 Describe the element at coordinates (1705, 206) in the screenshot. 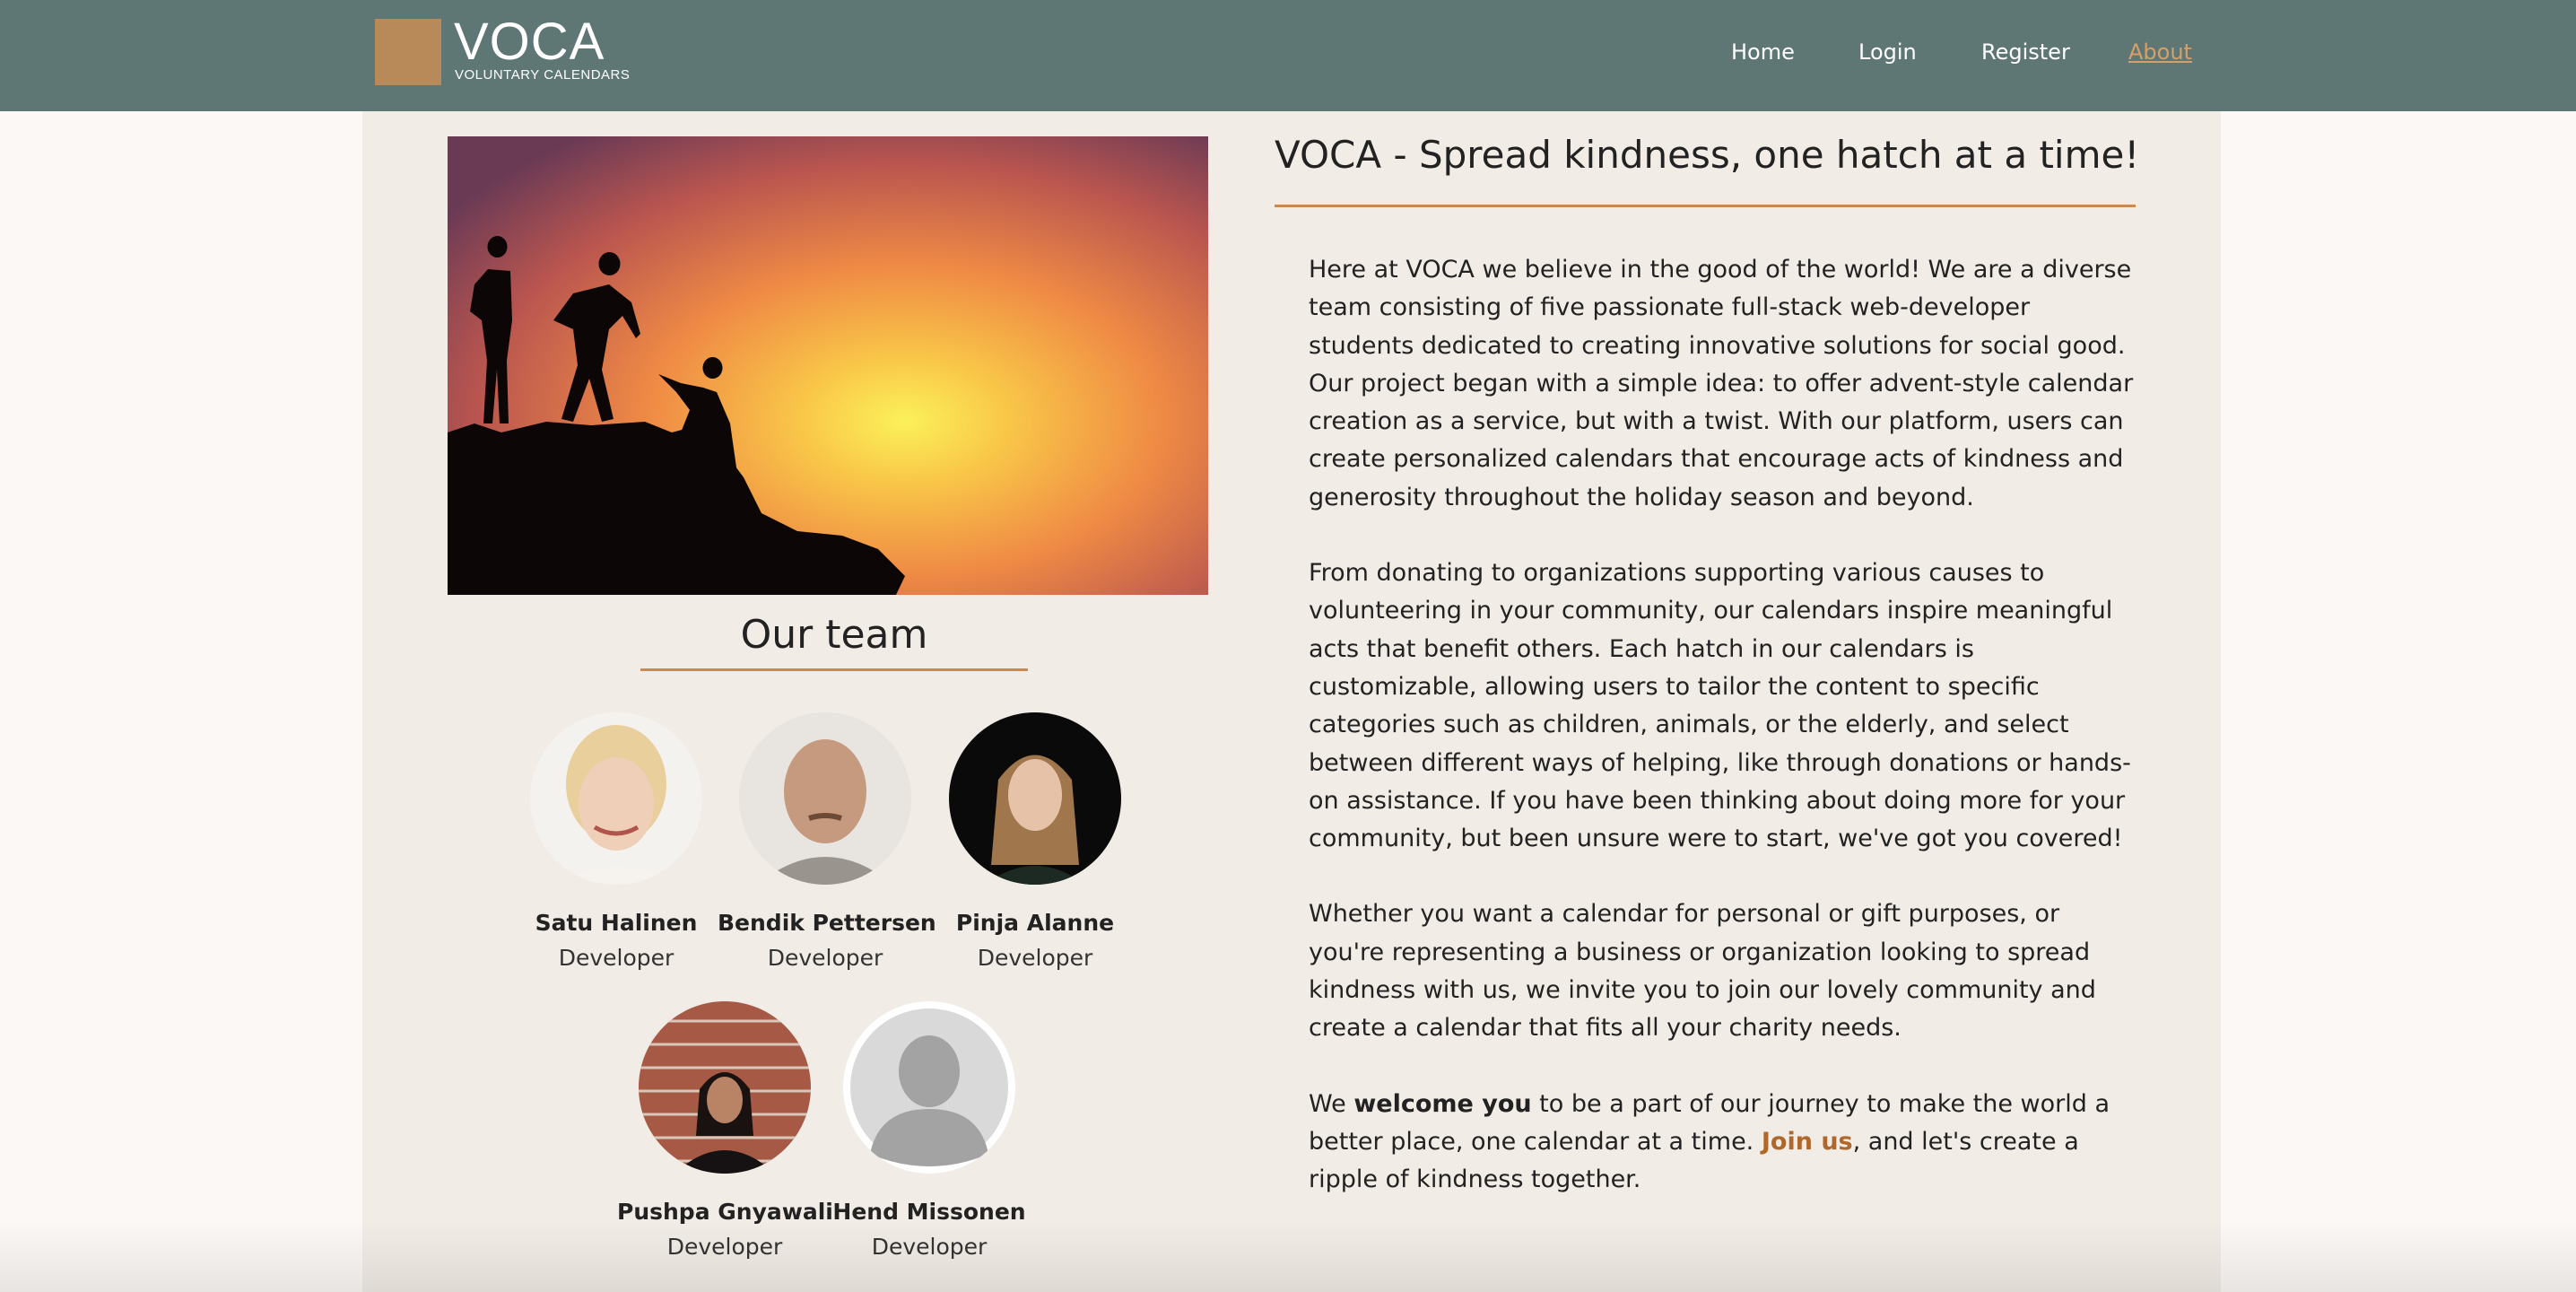

I see `title-rule` at that location.